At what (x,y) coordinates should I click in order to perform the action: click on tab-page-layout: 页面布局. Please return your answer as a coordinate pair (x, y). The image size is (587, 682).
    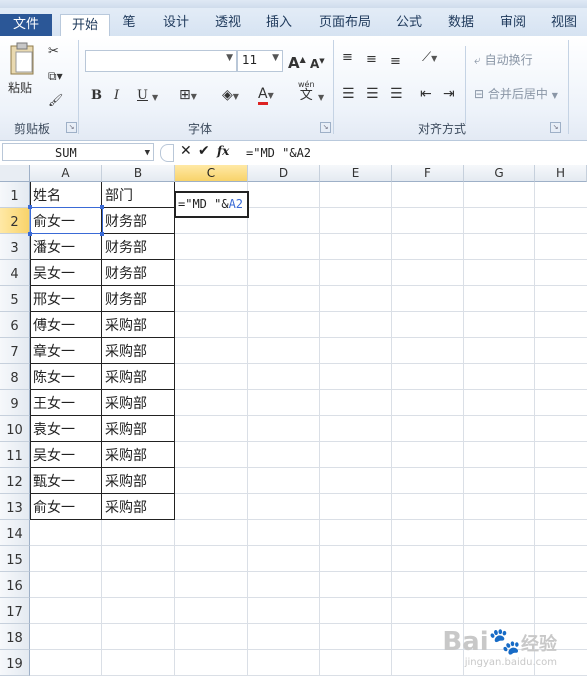
    Looking at the image, I should click on (345, 24).